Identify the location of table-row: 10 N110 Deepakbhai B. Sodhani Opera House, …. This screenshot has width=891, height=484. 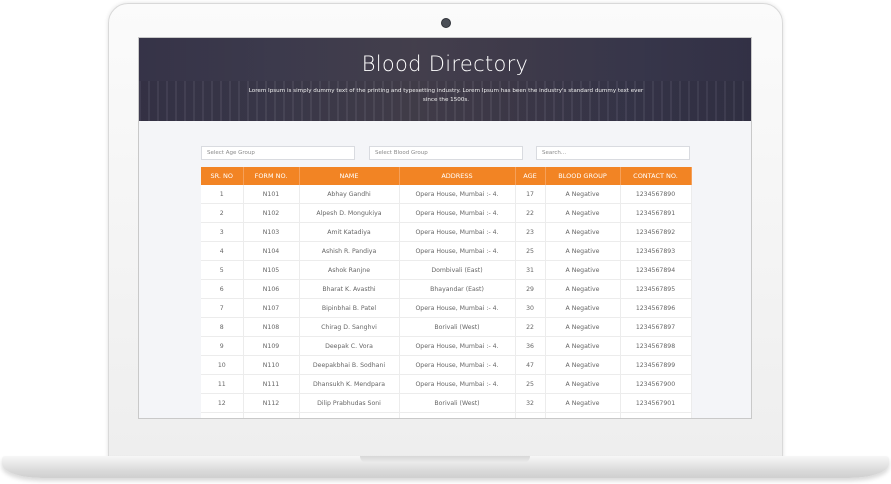
(446, 365).